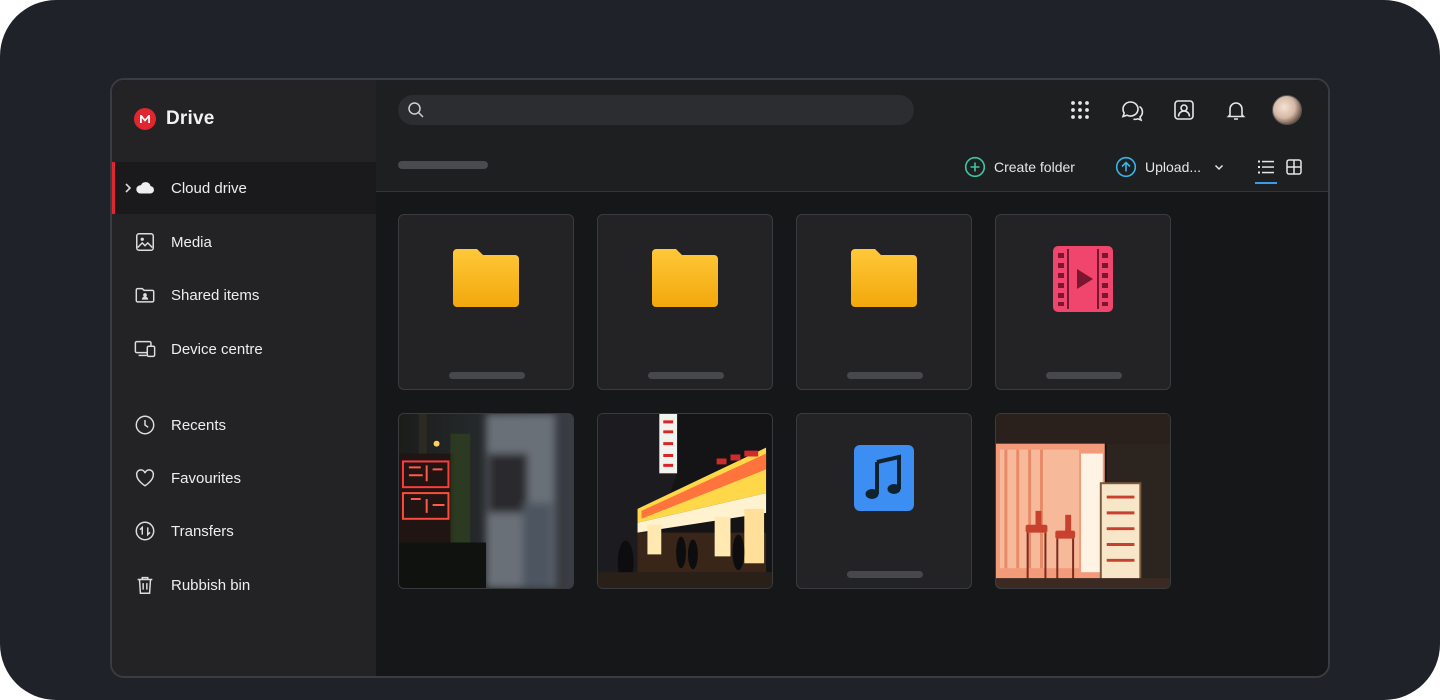 This screenshot has height=700, width=1440. What do you see at coordinates (215, 295) in the screenshot?
I see `sidebar-item-label: Shared items` at bounding box center [215, 295].